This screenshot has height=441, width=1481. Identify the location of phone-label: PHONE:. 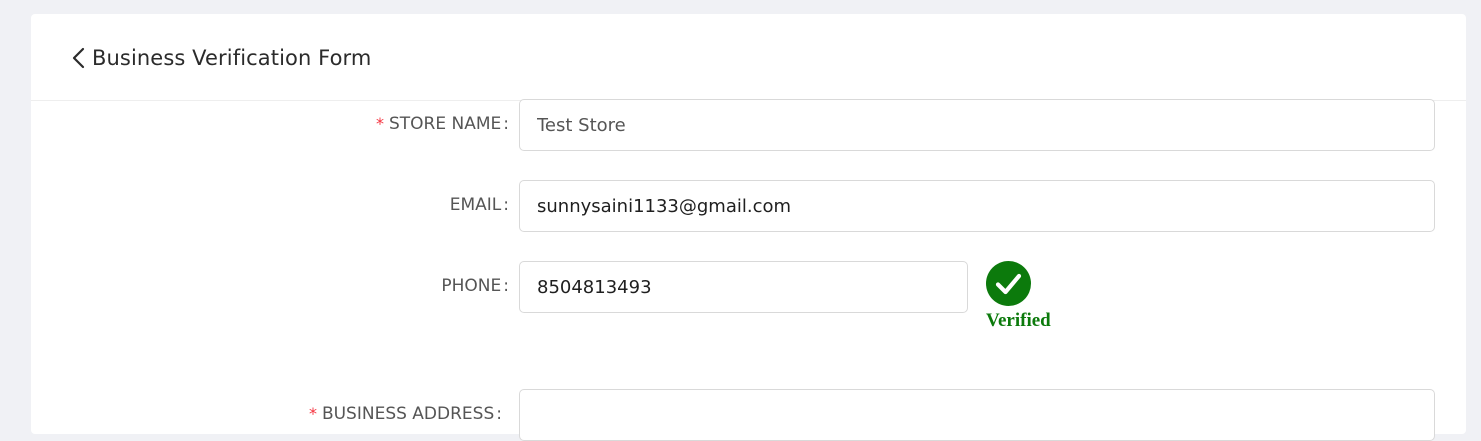
(475, 286).